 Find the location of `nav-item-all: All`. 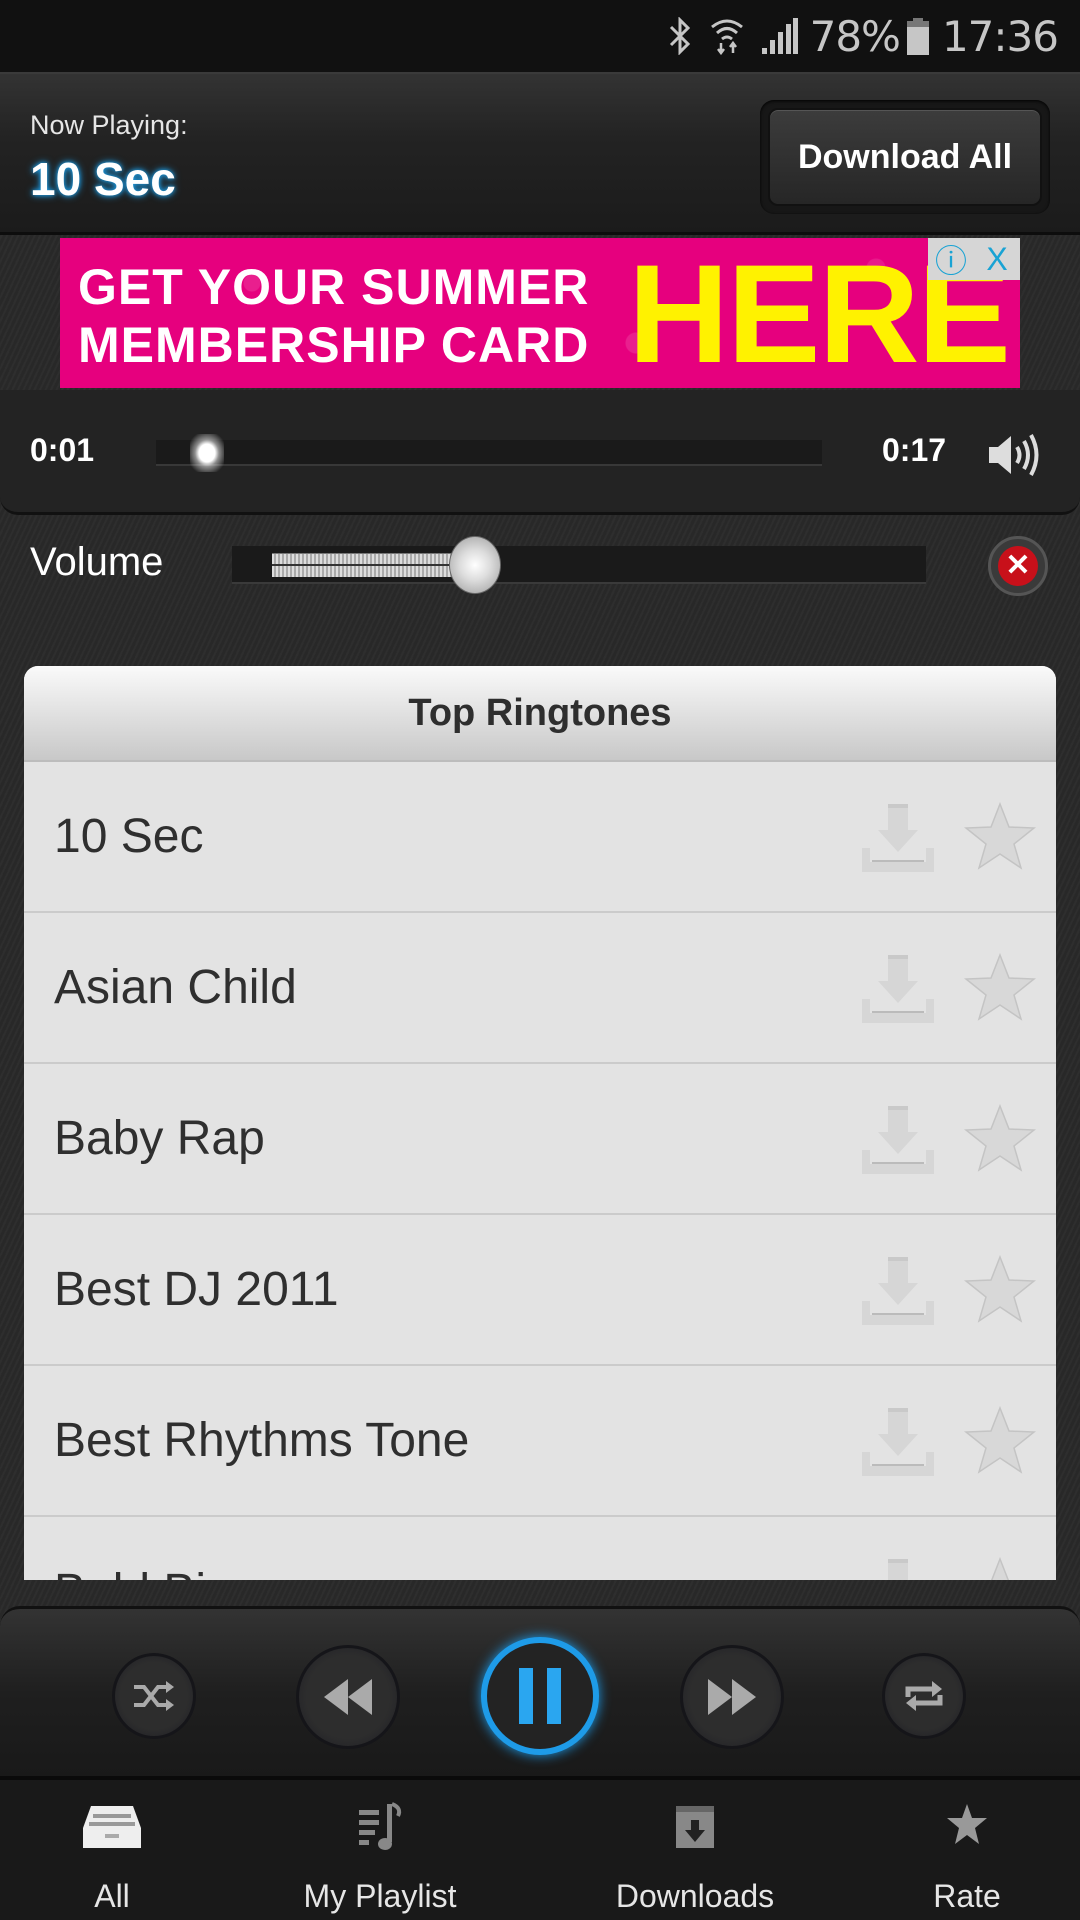

nav-item-all: All is located at coordinates (112, 1850).